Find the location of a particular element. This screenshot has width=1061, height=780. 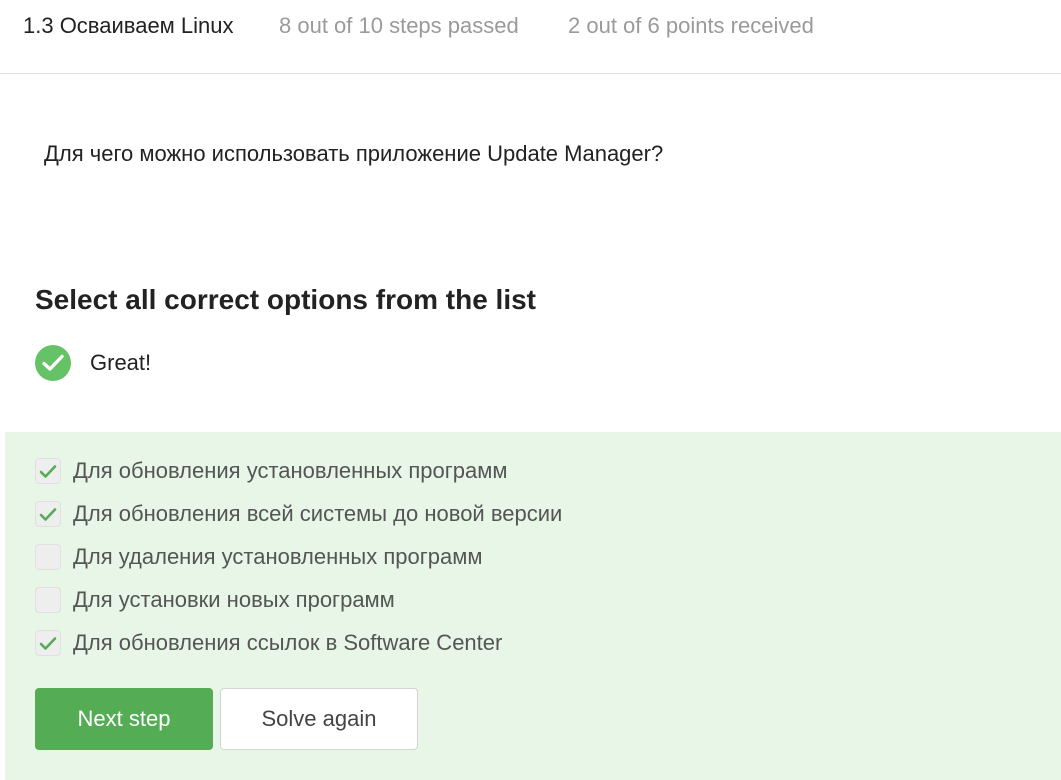

option-label: Для установки новых программ is located at coordinates (234, 599).